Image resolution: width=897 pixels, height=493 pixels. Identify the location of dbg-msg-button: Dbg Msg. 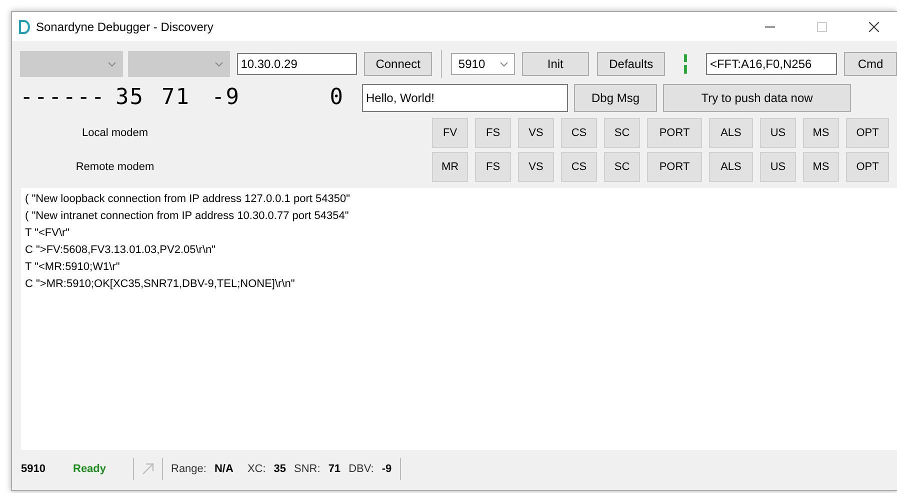
(615, 98).